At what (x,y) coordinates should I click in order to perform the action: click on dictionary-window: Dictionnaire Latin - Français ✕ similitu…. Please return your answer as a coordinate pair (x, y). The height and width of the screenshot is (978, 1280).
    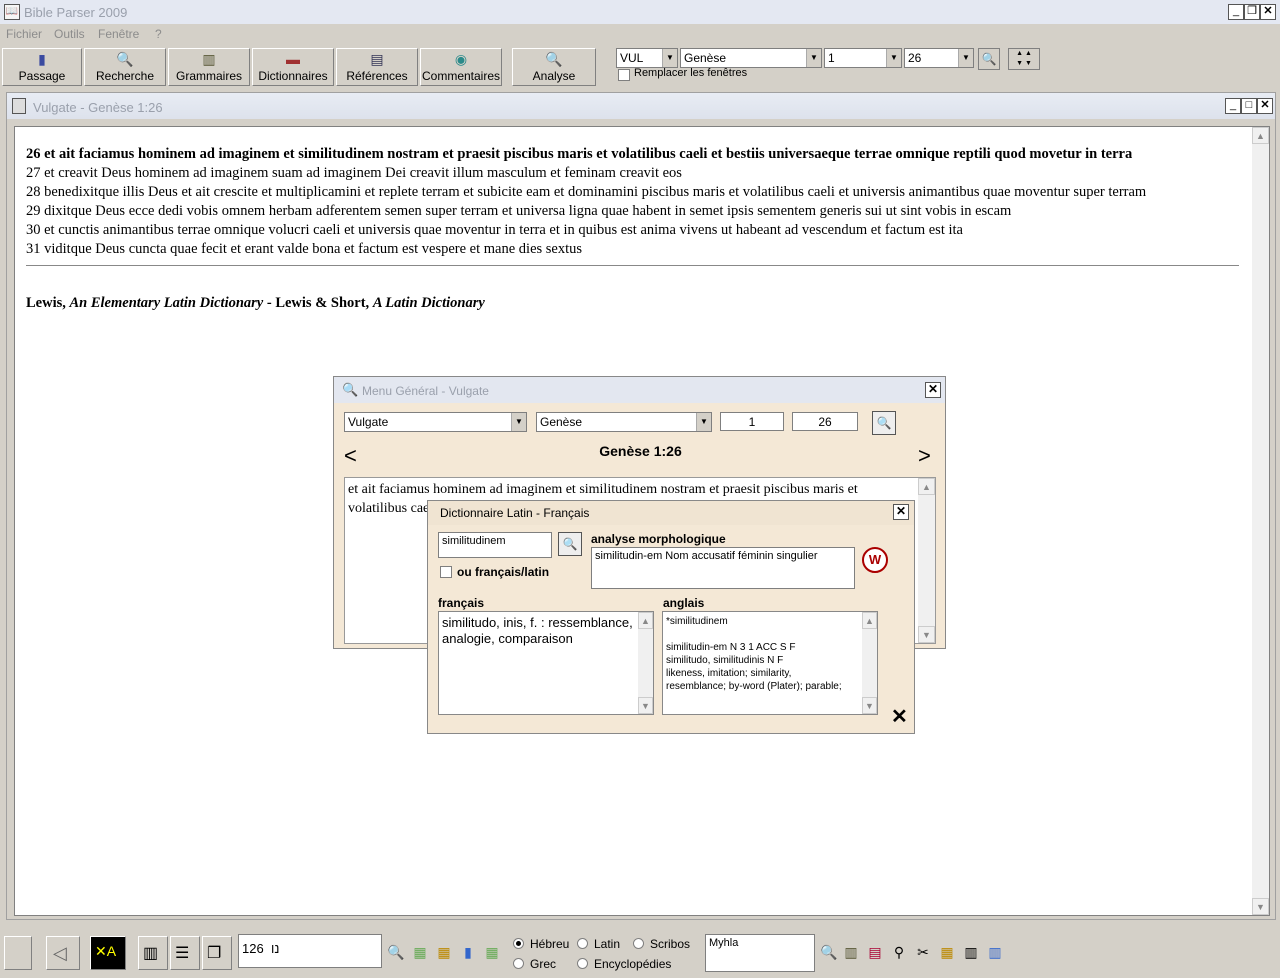
    Looking at the image, I should click on (671, 617).